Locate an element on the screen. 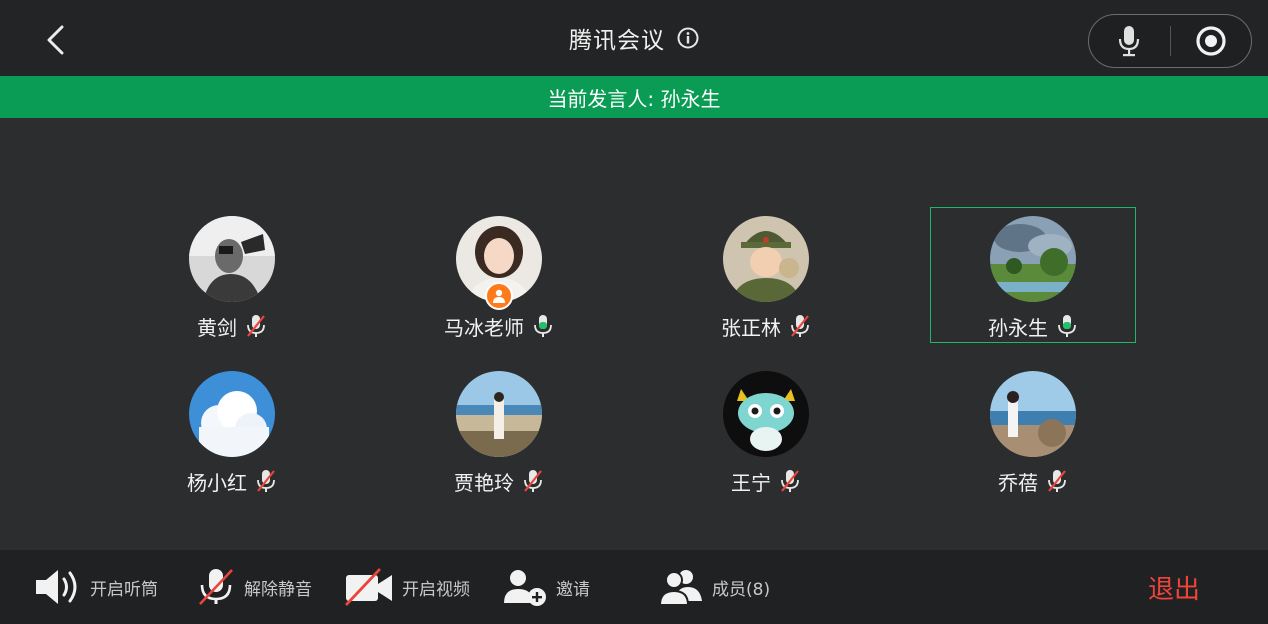 The image size is (1268, 624). top-bar: 腾讯会议 is located at coordinates (634, 38).